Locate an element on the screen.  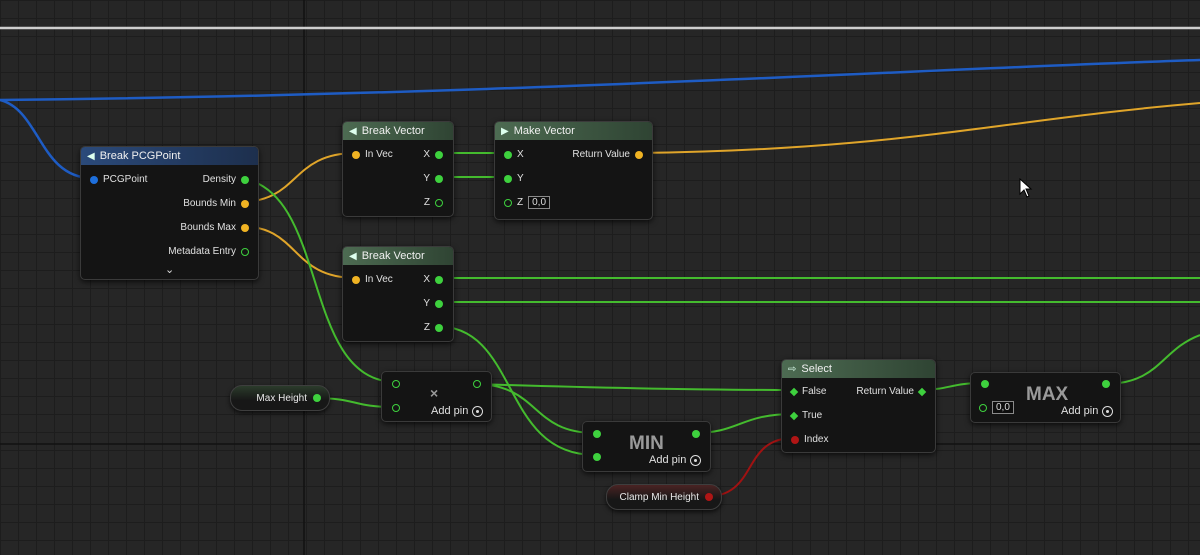
break-vector-node-1: ◀ Break Vector In Vec X Y Z is located at coordinates (398, 169).